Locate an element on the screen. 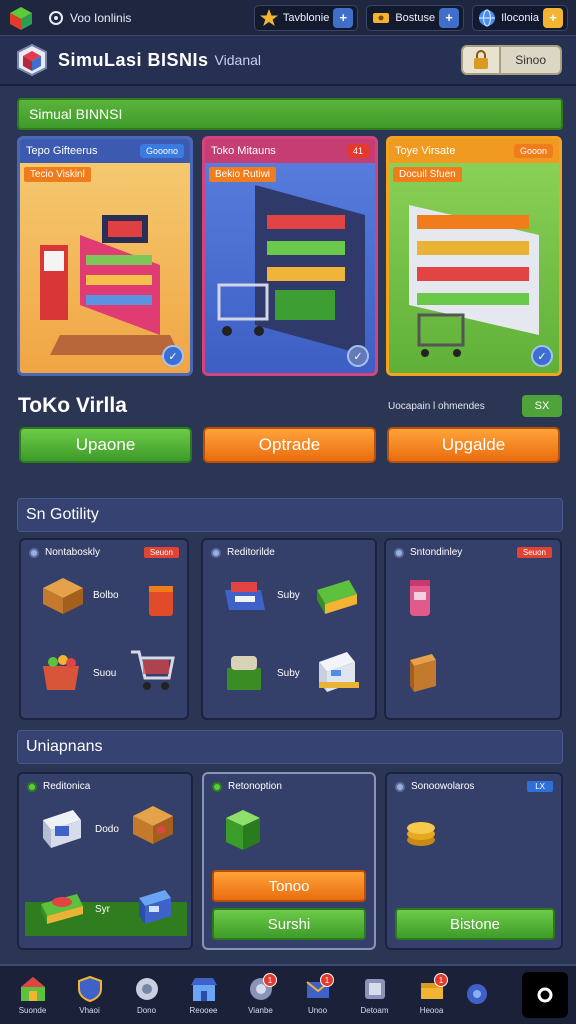  resource-stars: Tavblonie + is located at coordinates (306, 17).